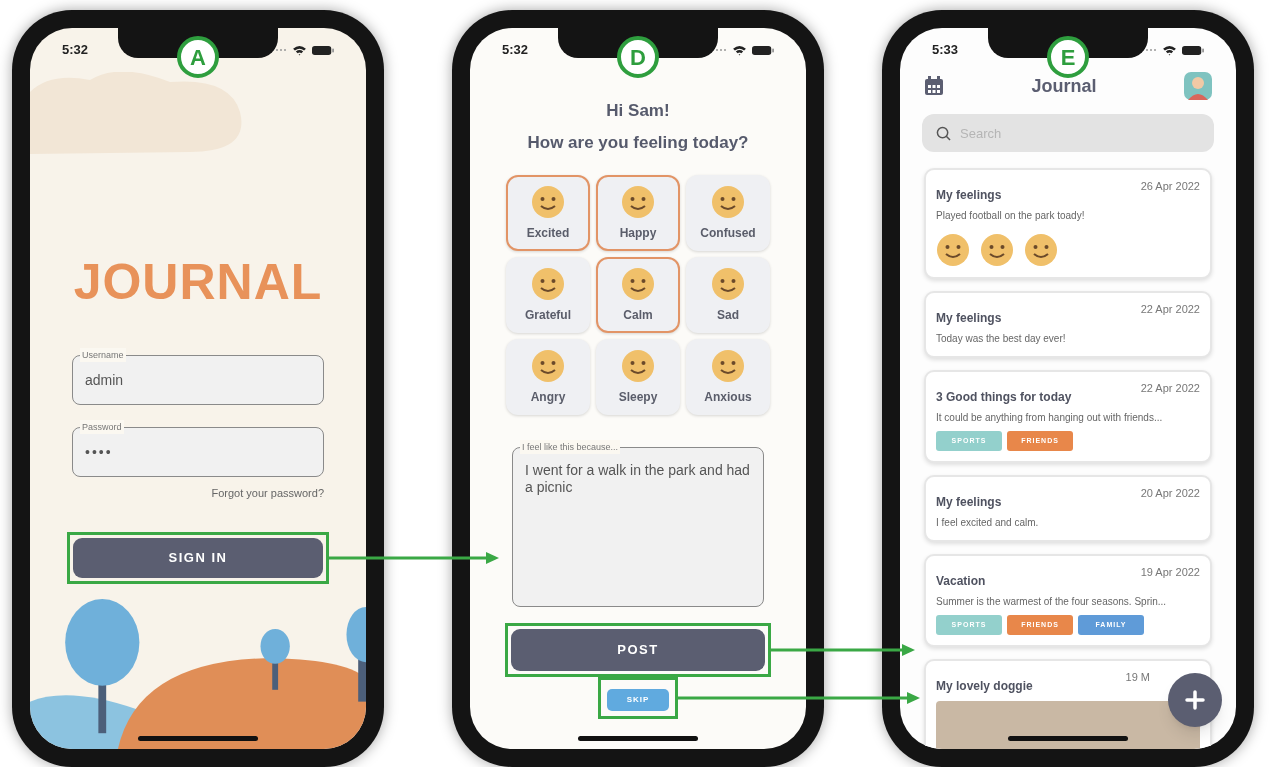 The height and width of the screenshot is (767, 1269). I want to click on post-button: POST, so click(638, 650).